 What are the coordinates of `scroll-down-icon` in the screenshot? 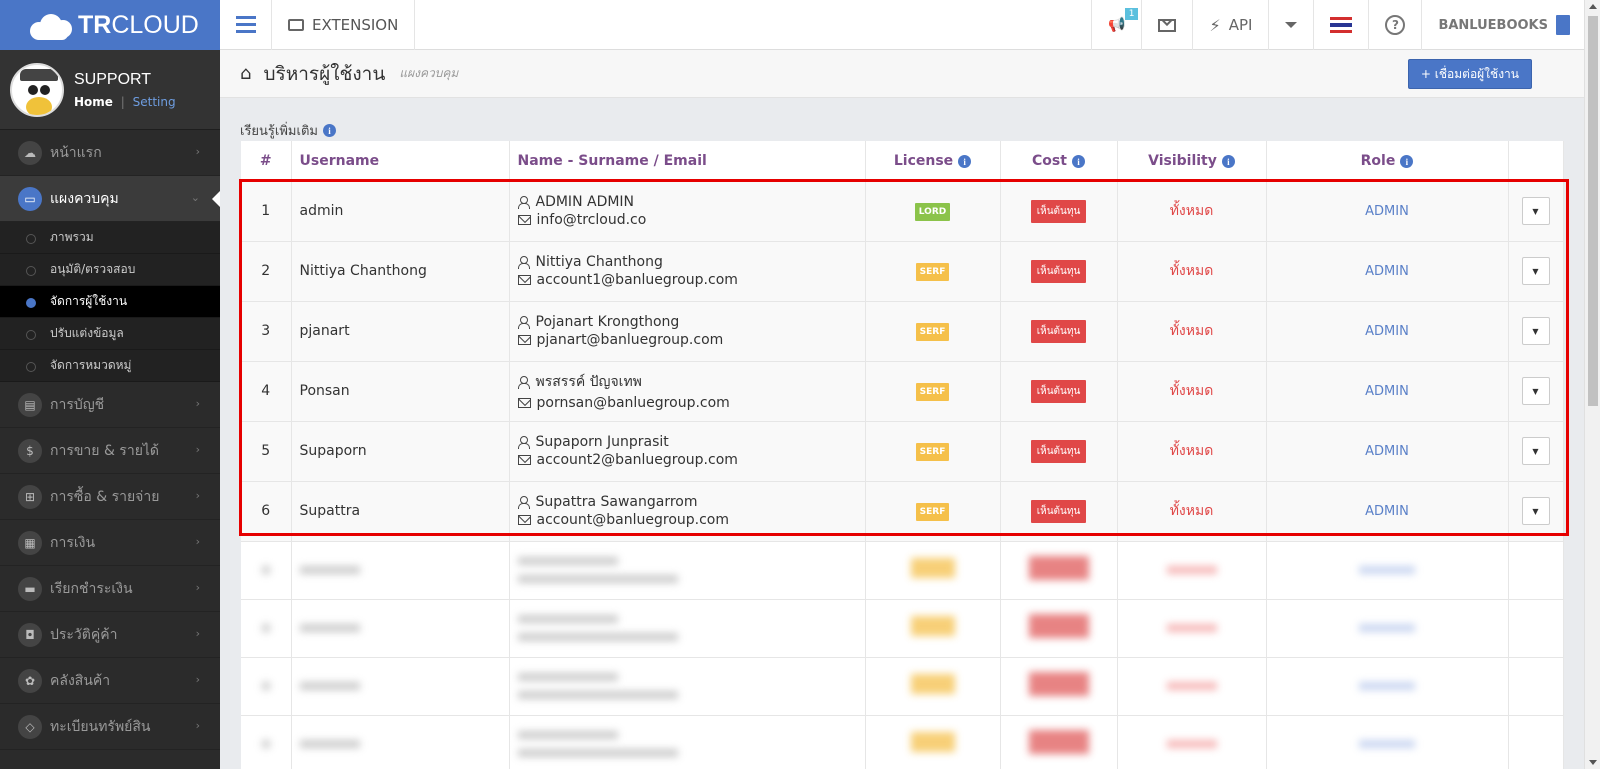 It's located at (1593, 762).